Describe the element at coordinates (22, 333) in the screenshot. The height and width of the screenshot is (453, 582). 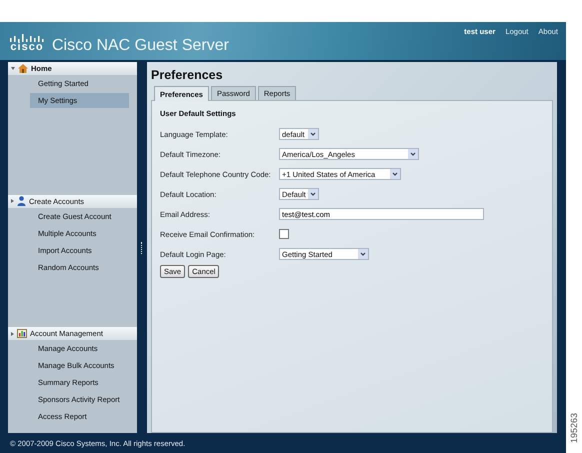
I see `chart-icon` at that location.